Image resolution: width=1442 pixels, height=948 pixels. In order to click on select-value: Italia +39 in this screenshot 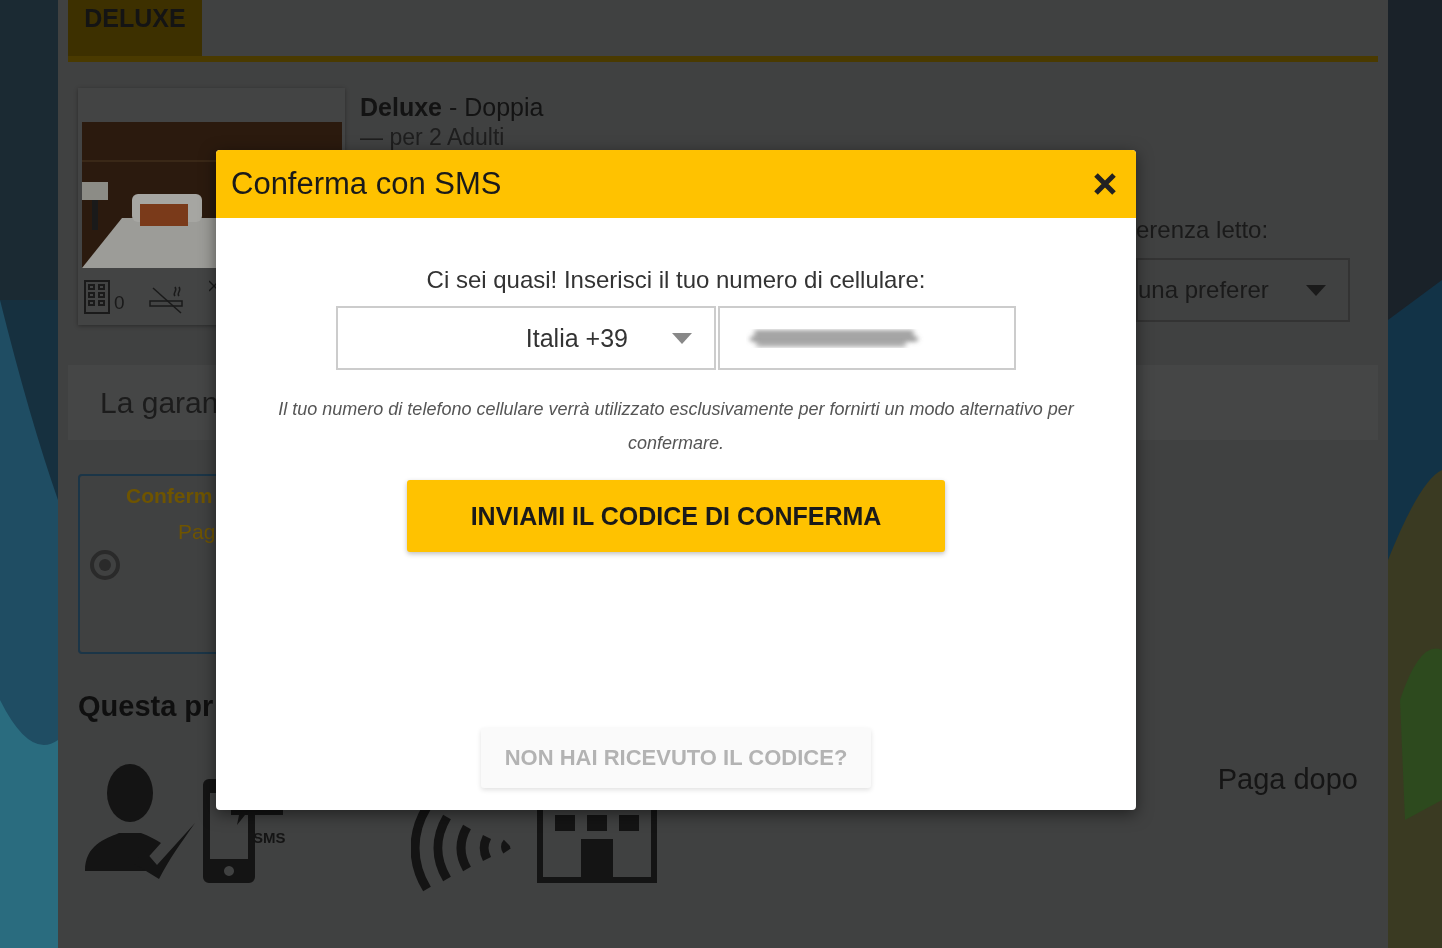, I will do `click(576, 338)`.